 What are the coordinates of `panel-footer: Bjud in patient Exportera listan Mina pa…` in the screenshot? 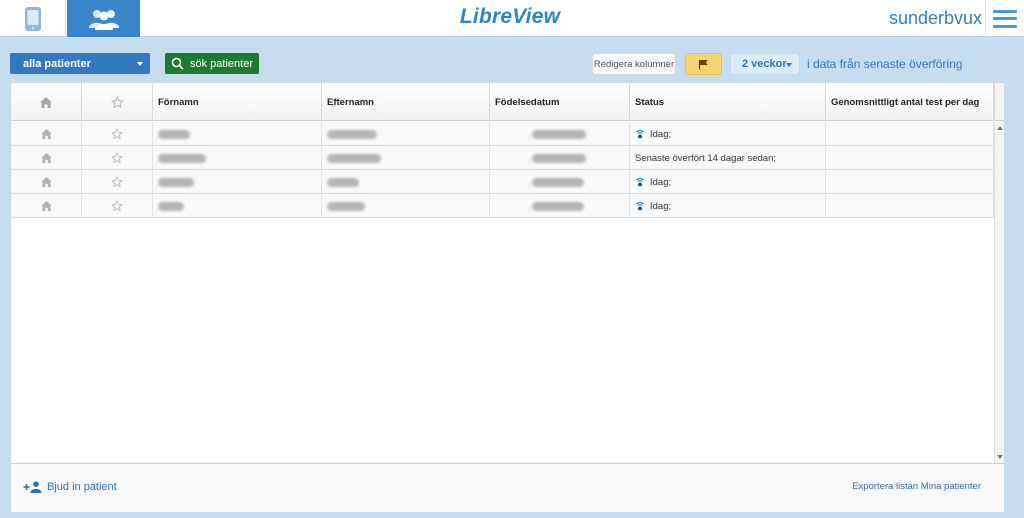 It's located at (507, 487).